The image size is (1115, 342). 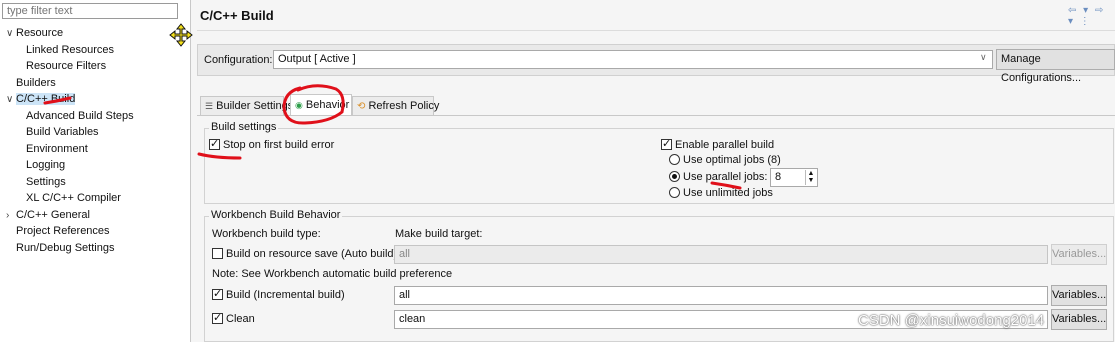 What do you see at coordinates (244, 127) in the screenshot?
I see `build-settings-title: Build settings` at bounding box center [244, 127].